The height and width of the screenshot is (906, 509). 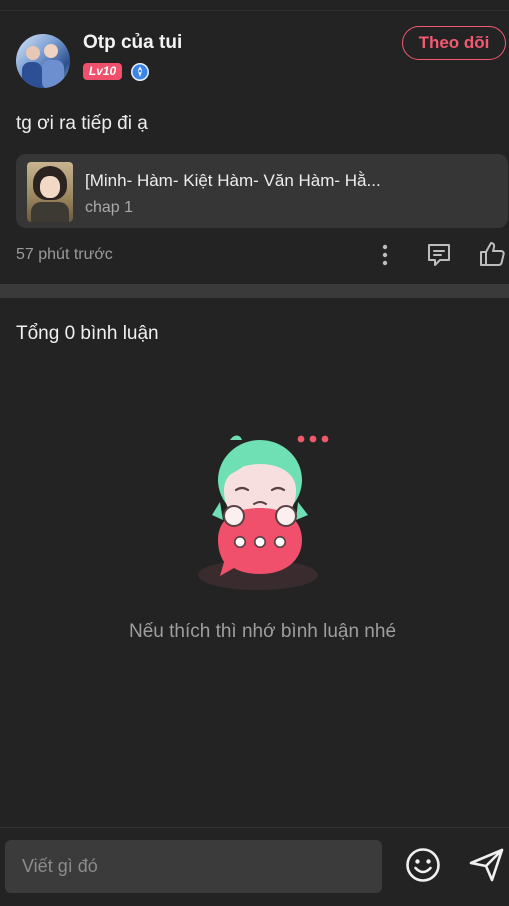 What do you see at coordinates (132, 43) in the screenshot?
I see `username: Otp của tui` at bounding box center [132, 43].